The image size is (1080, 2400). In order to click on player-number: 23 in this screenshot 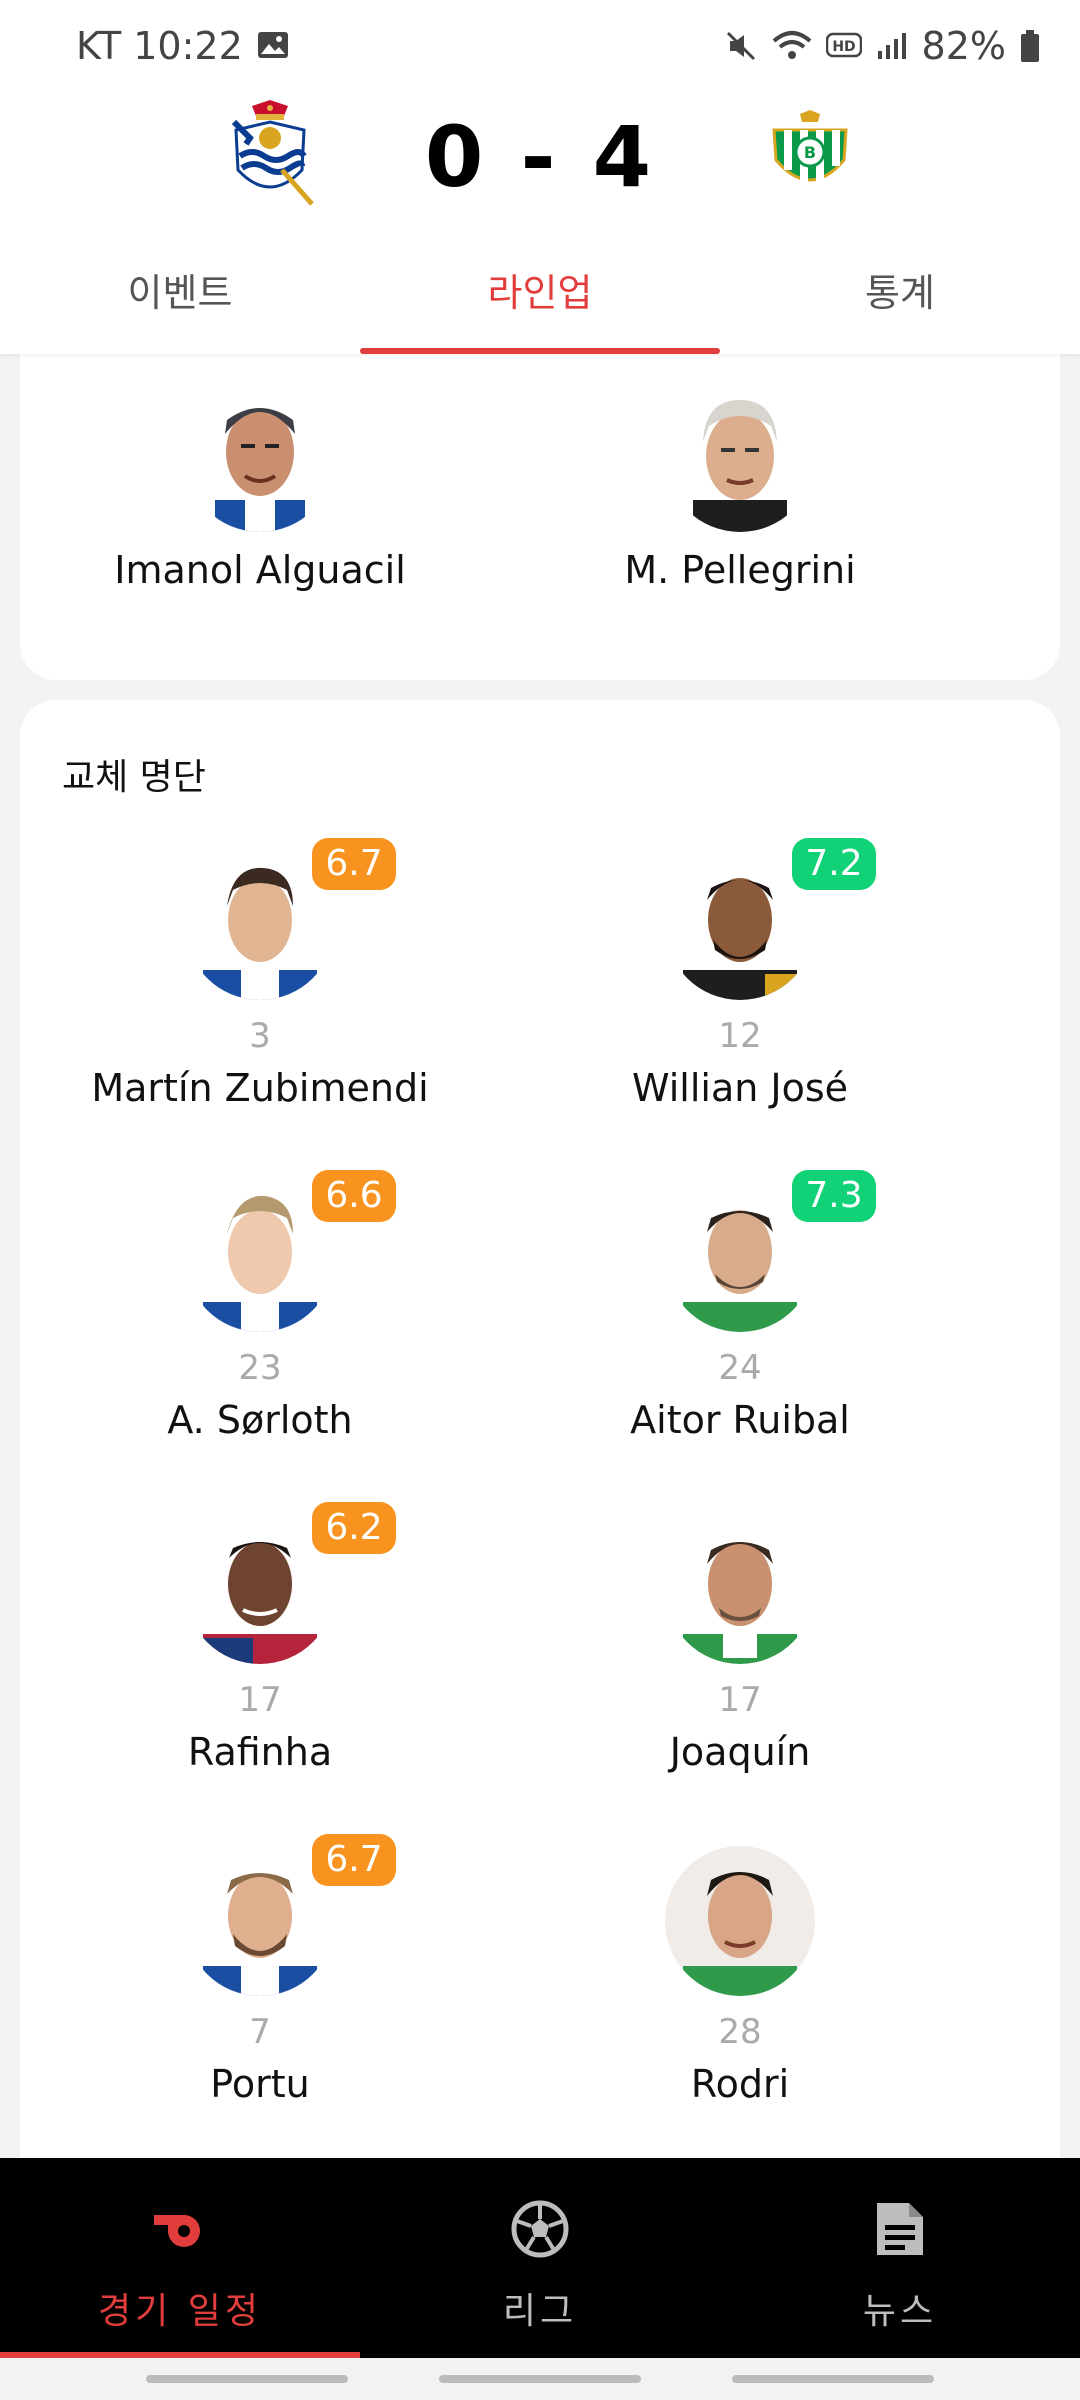, I will do `click(260, 1368)`.